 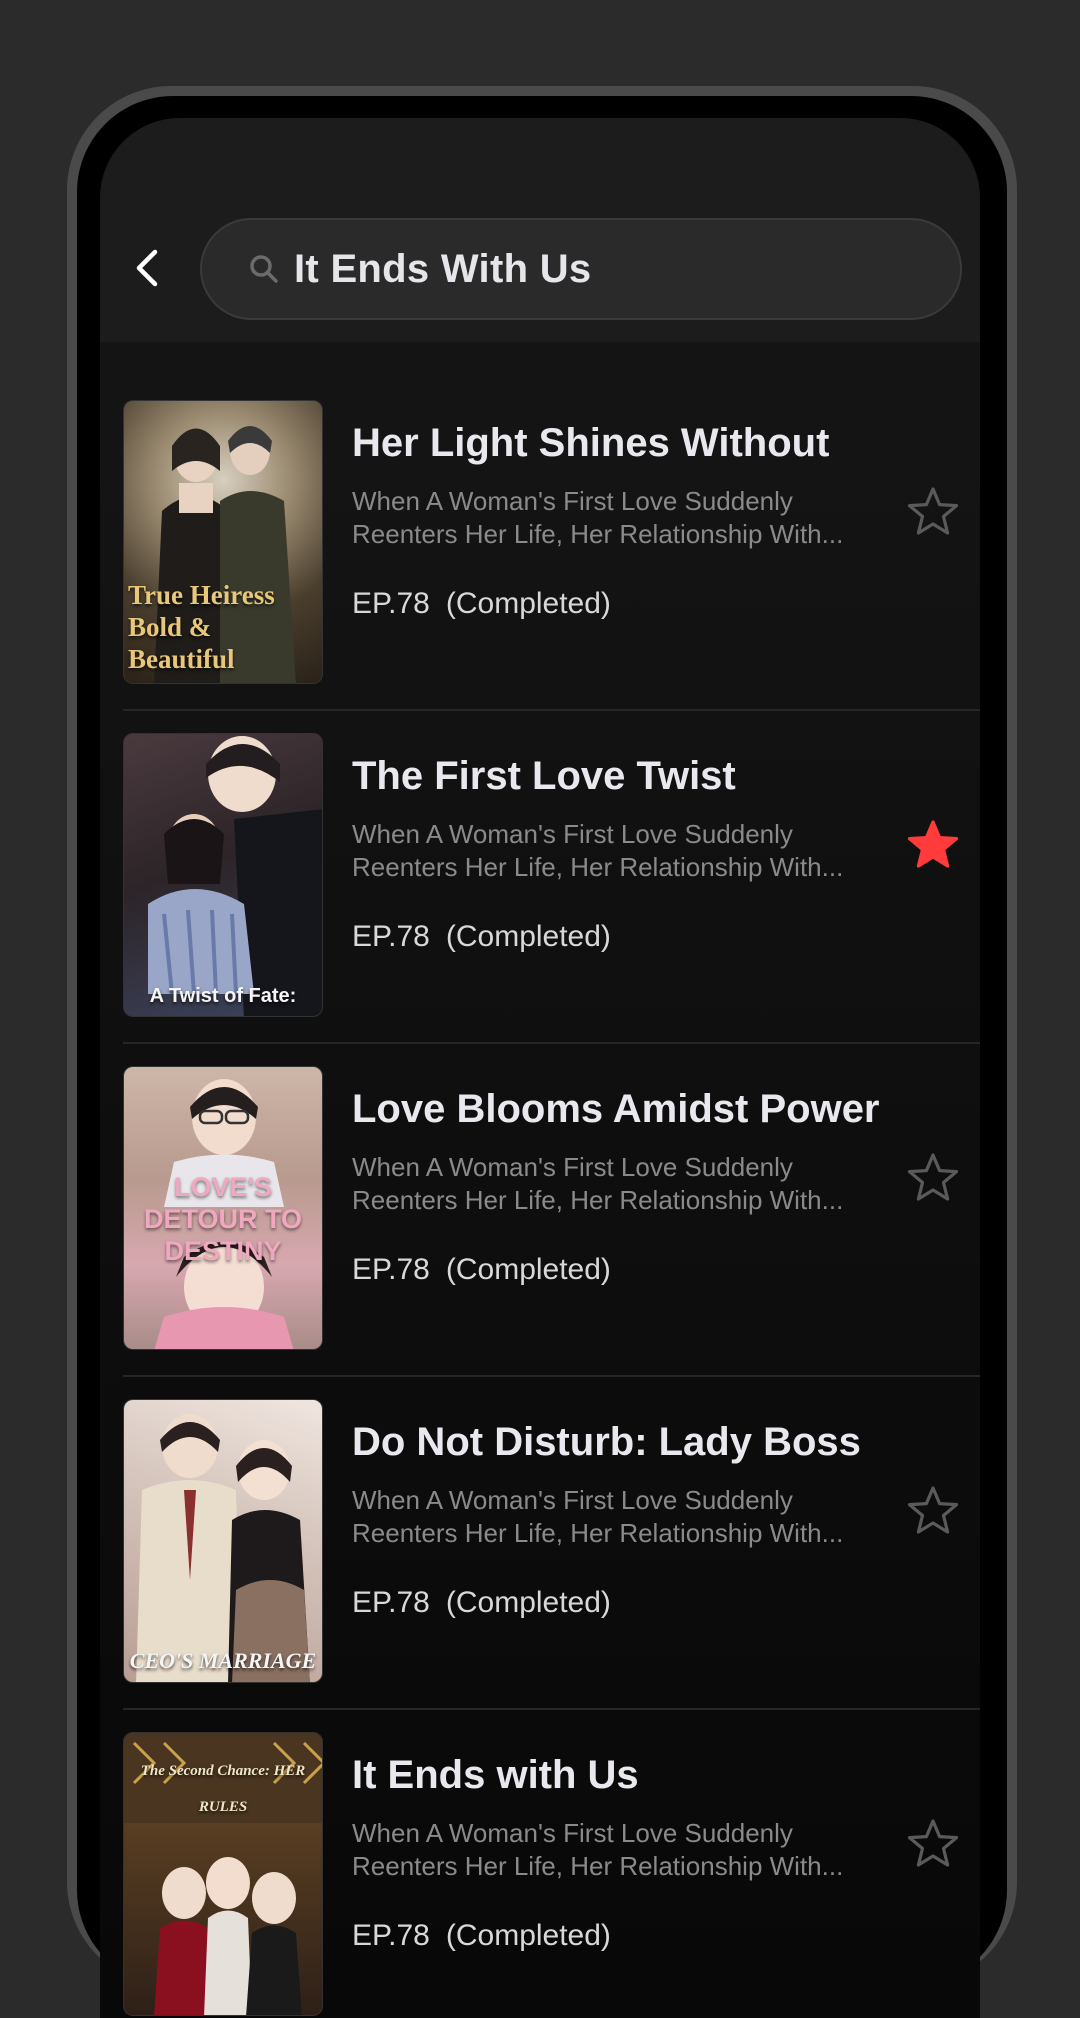 What do you see at coordinates (616, 1109) in the screenshot?
I see `item-title: Love Blooms Amidst Power` at bounding box center [616, 1109].